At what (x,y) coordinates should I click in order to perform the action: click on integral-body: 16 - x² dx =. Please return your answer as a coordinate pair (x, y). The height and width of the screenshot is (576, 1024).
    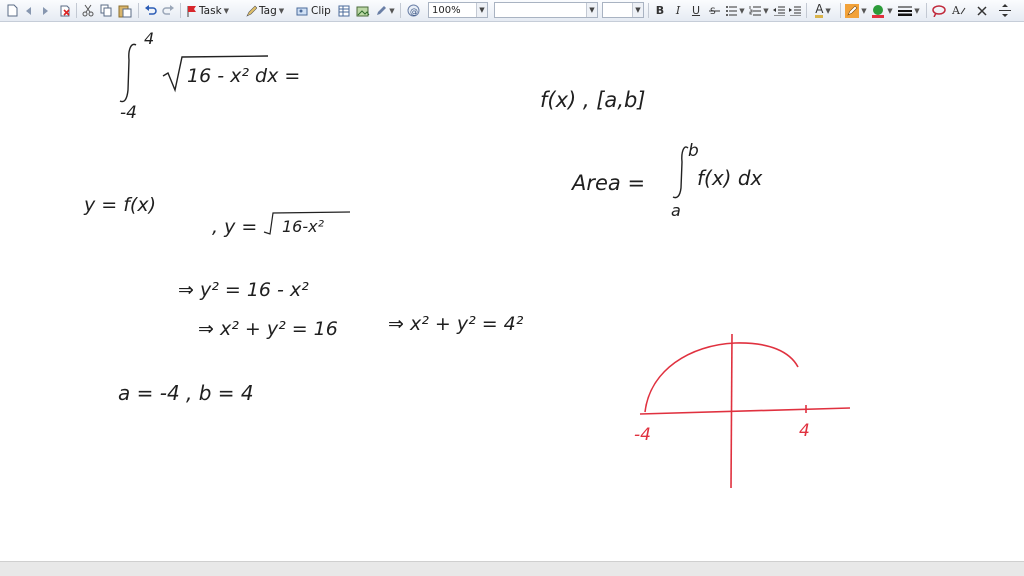
    Looking at the image, I should click on (243, 76).